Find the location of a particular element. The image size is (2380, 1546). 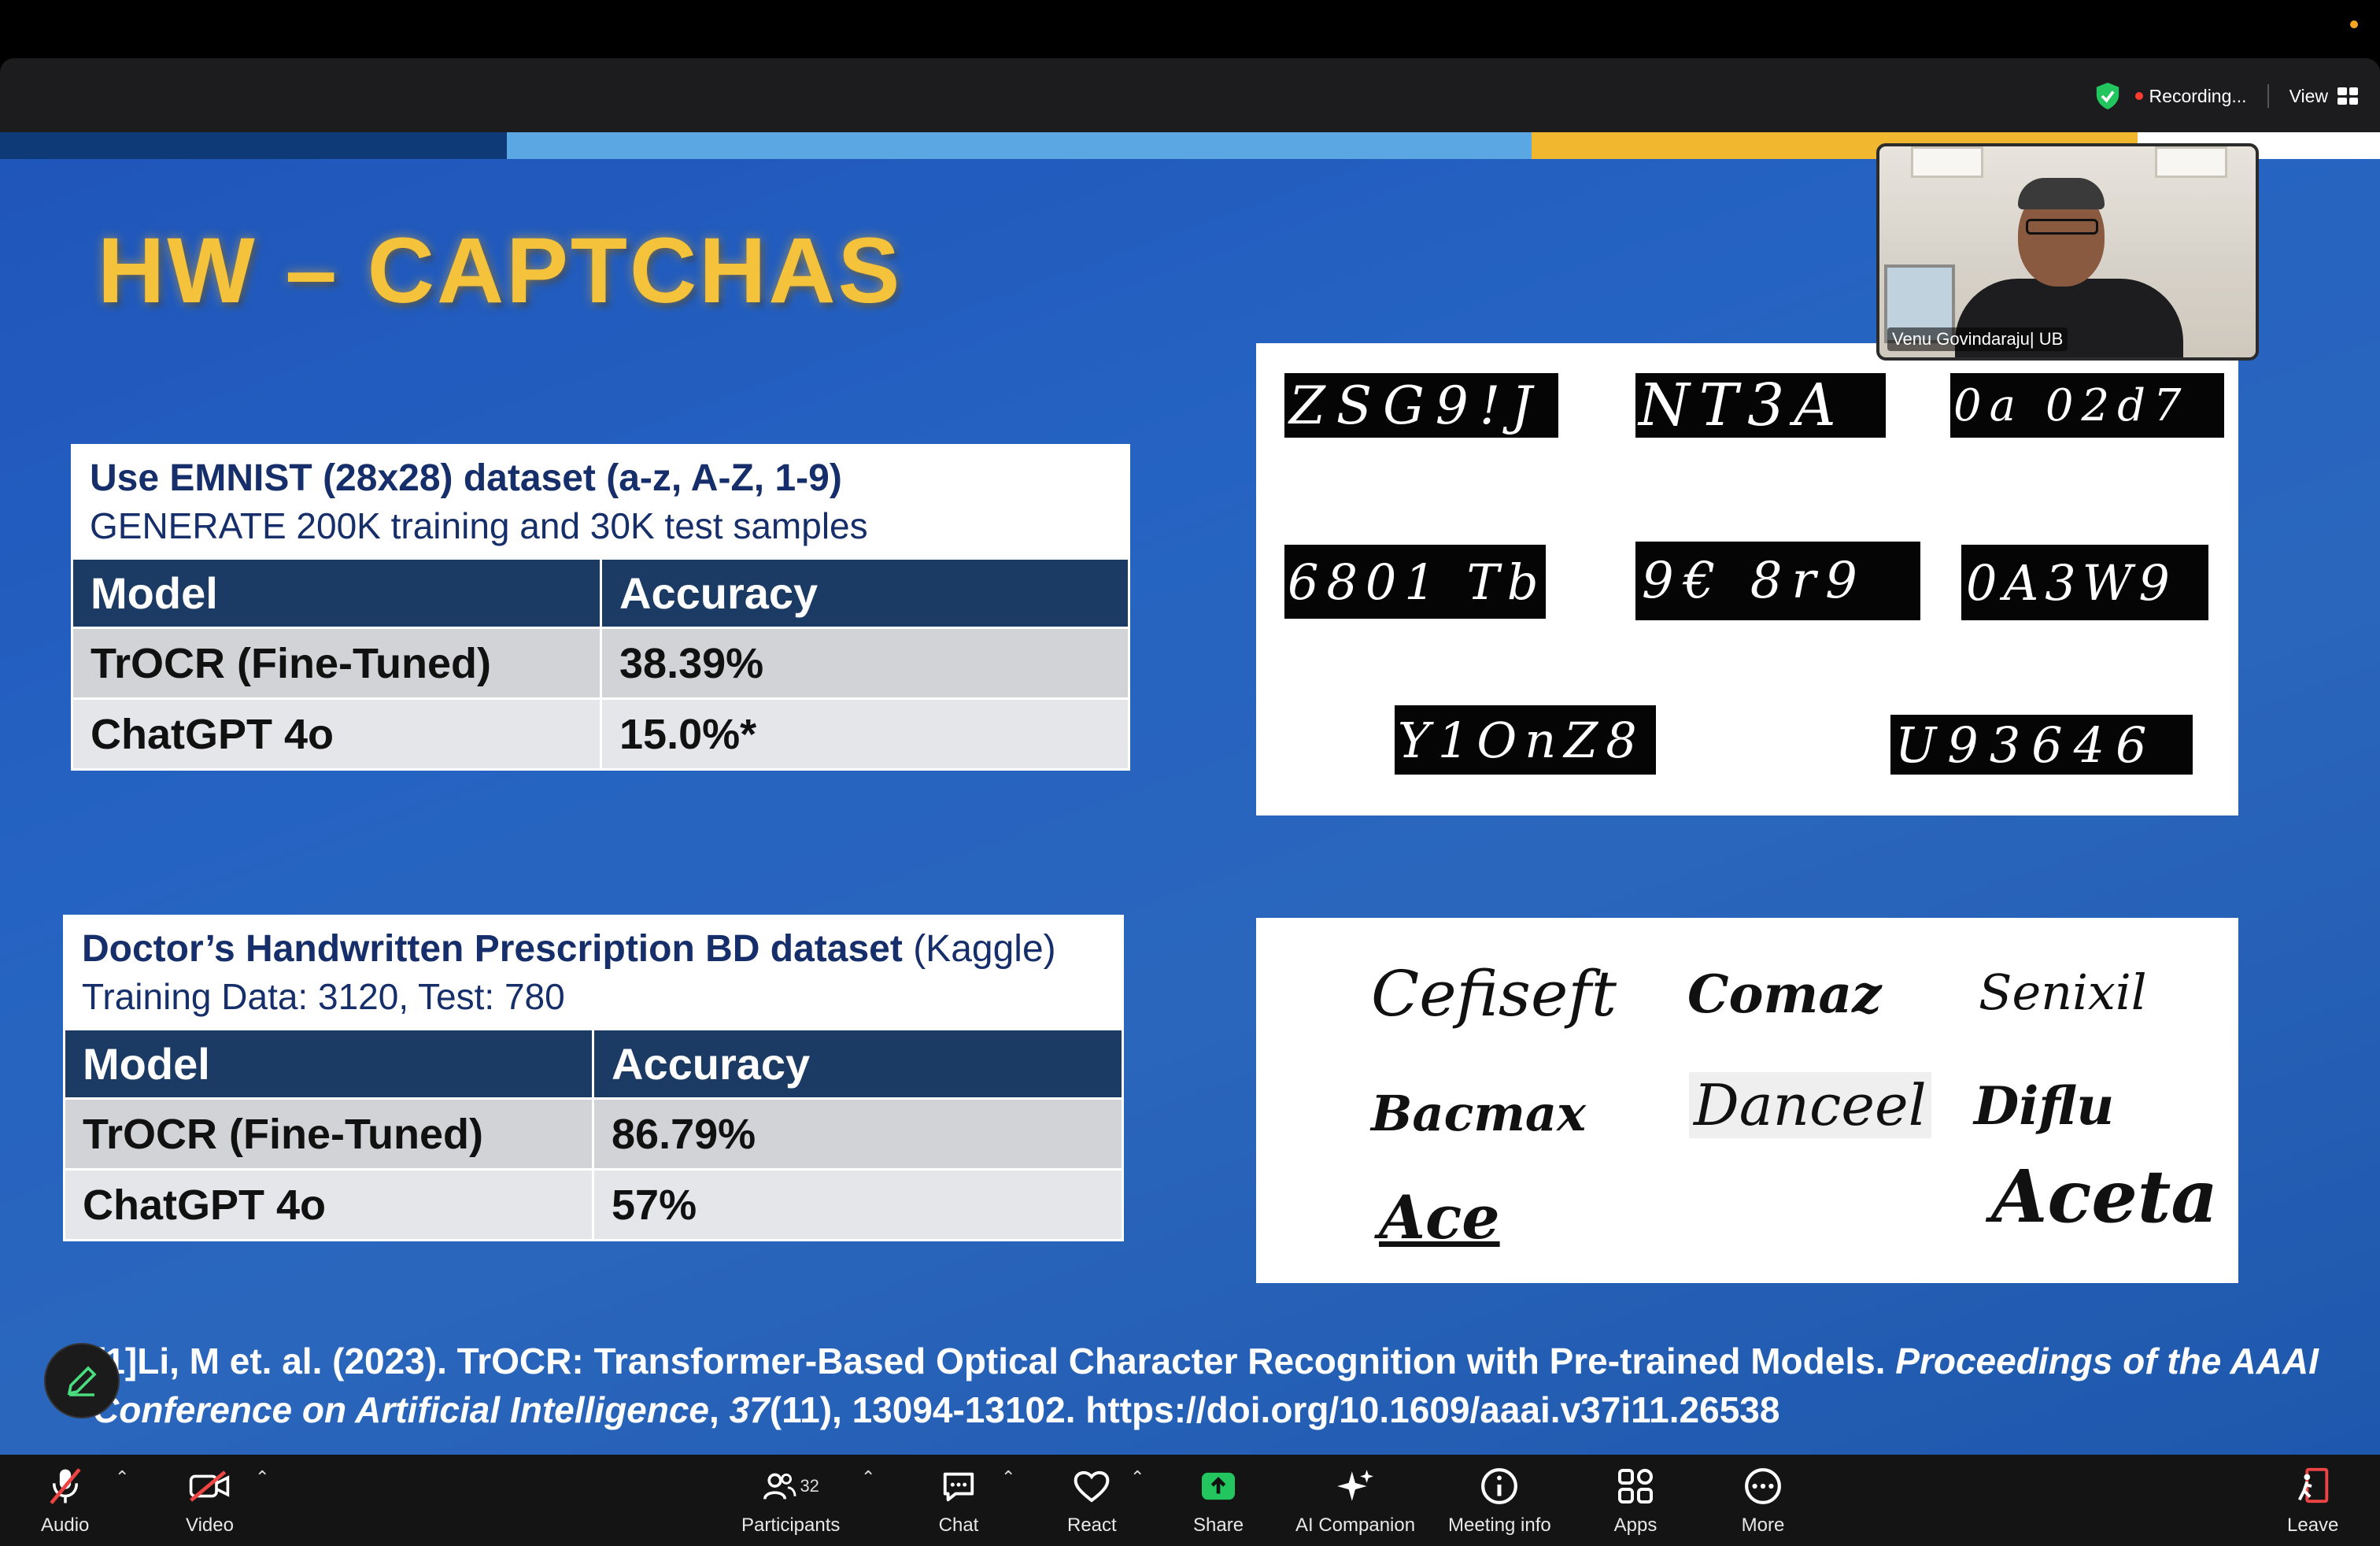

accuracy-cell: 38.39% is located at coordinates (865, 663).